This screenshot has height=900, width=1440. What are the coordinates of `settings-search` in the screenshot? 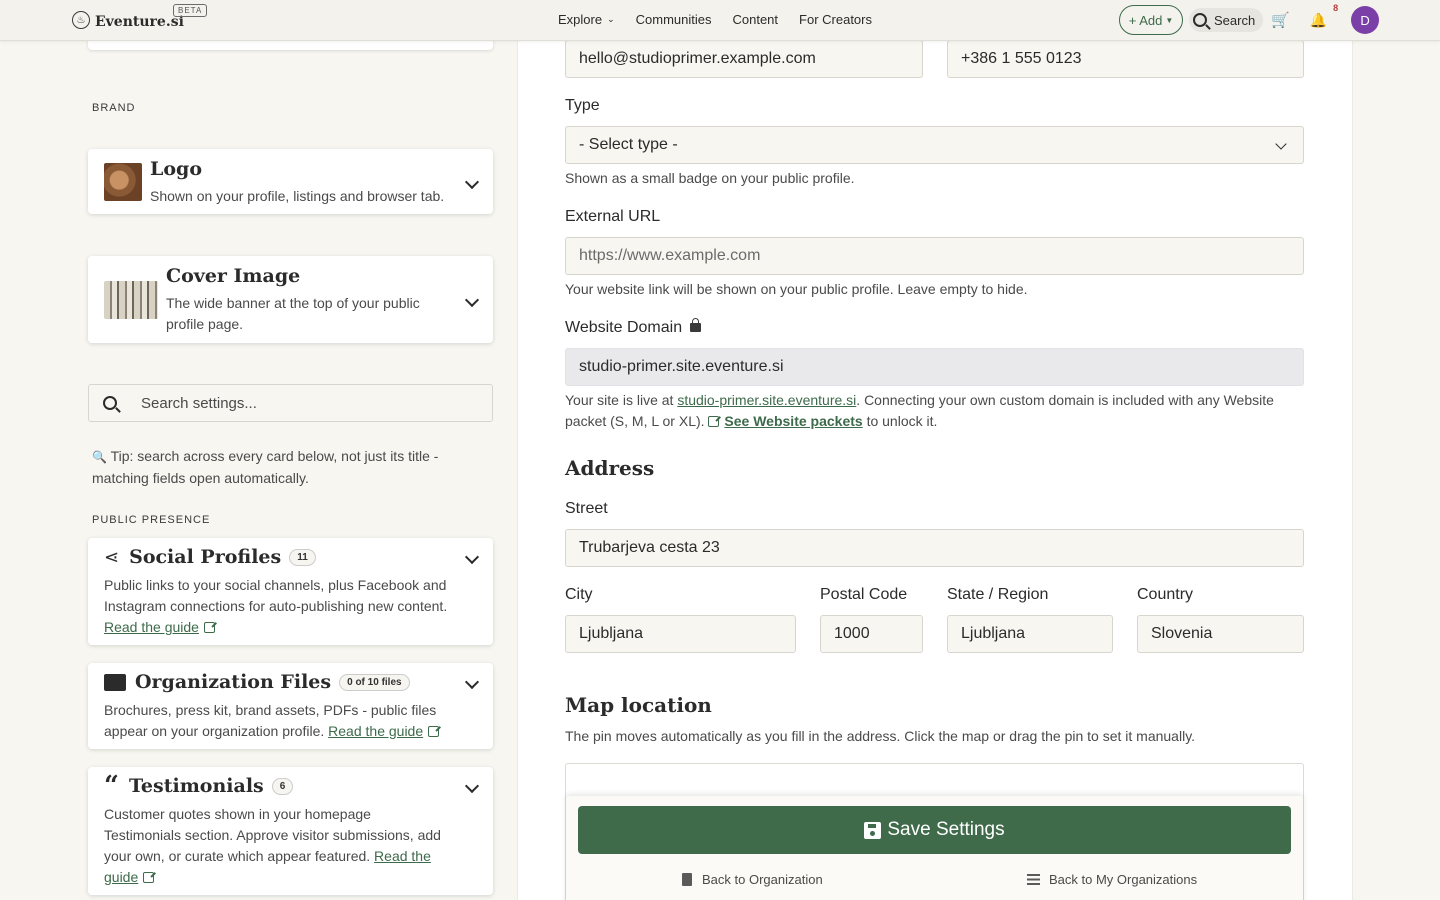 It's located at (290, 403).